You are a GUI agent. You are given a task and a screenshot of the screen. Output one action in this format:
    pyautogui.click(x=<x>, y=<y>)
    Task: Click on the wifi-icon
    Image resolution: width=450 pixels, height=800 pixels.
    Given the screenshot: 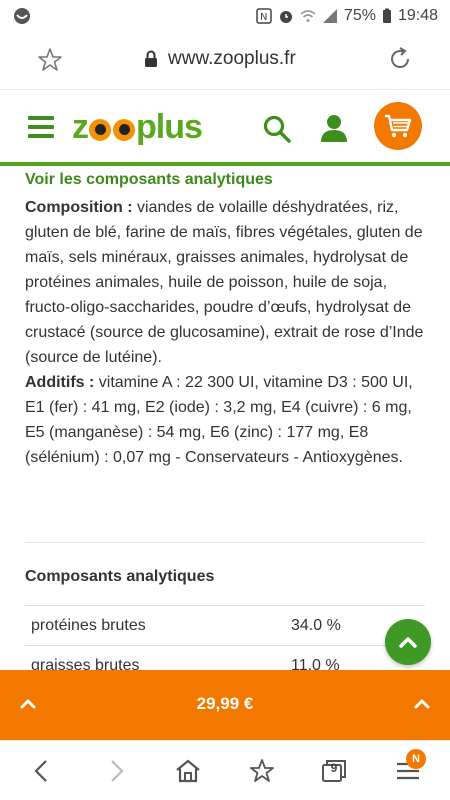 What is the action you would take?
    pyautogui.click(x=308, y=16)
    